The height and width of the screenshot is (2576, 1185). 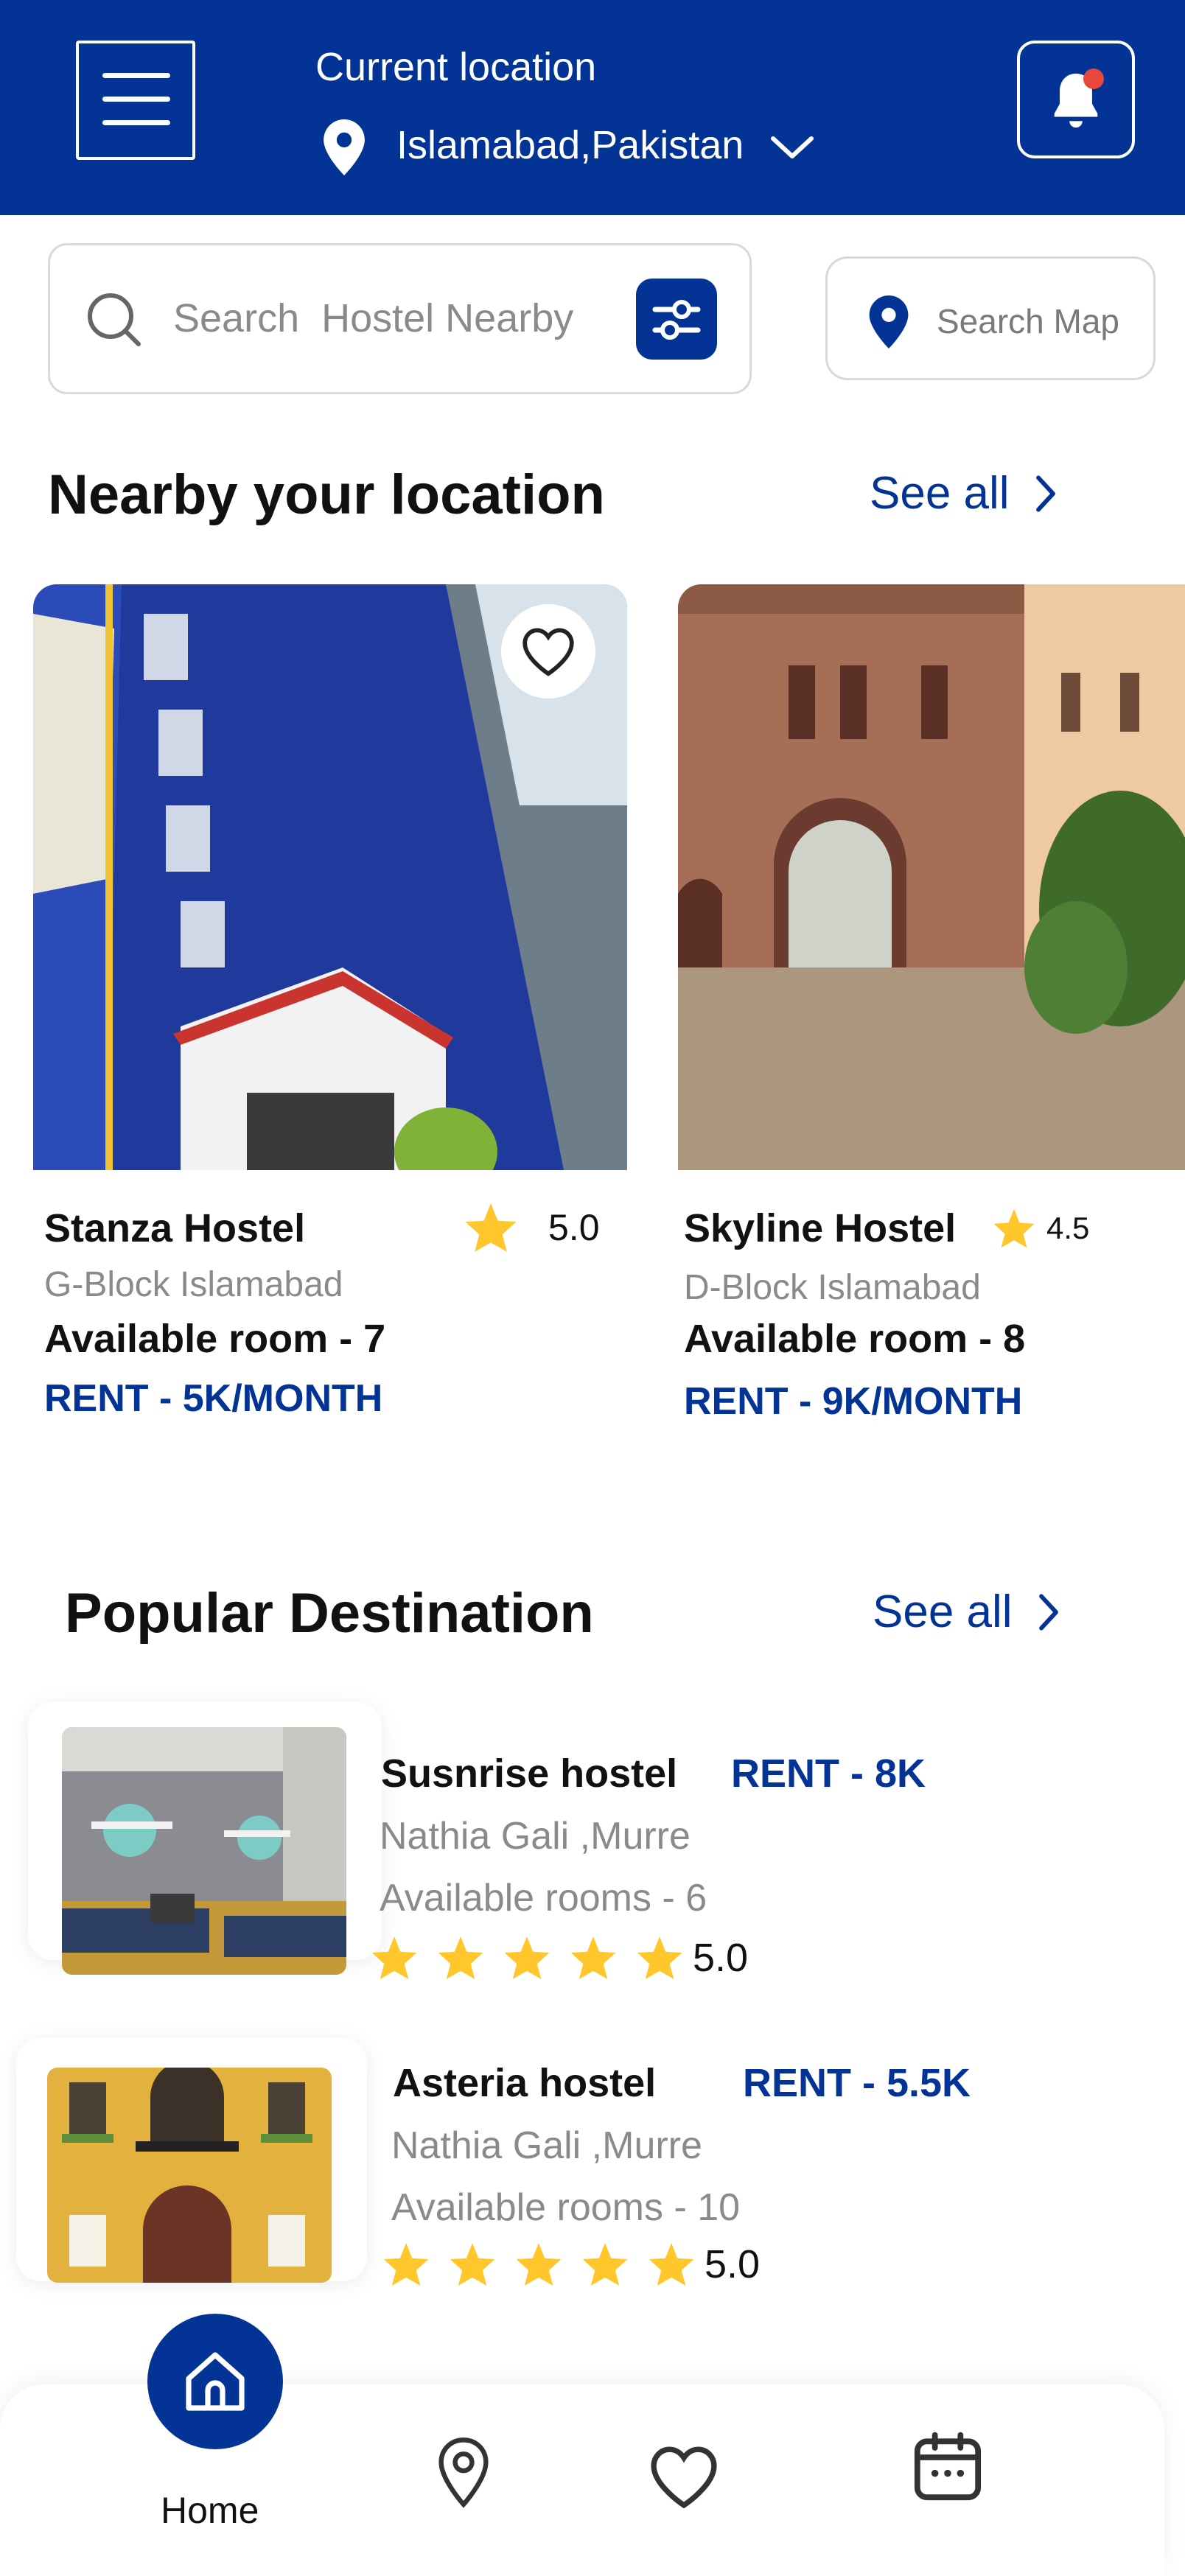 What do you see at coordinates (792, 147) in the screenshot?
I see `chevron-down-icon` at bounding box center [792, 147].